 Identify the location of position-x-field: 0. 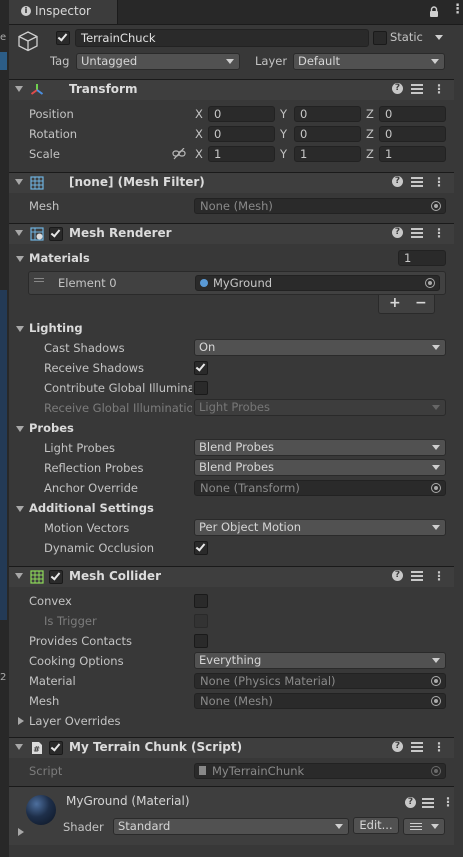
(241, 114).